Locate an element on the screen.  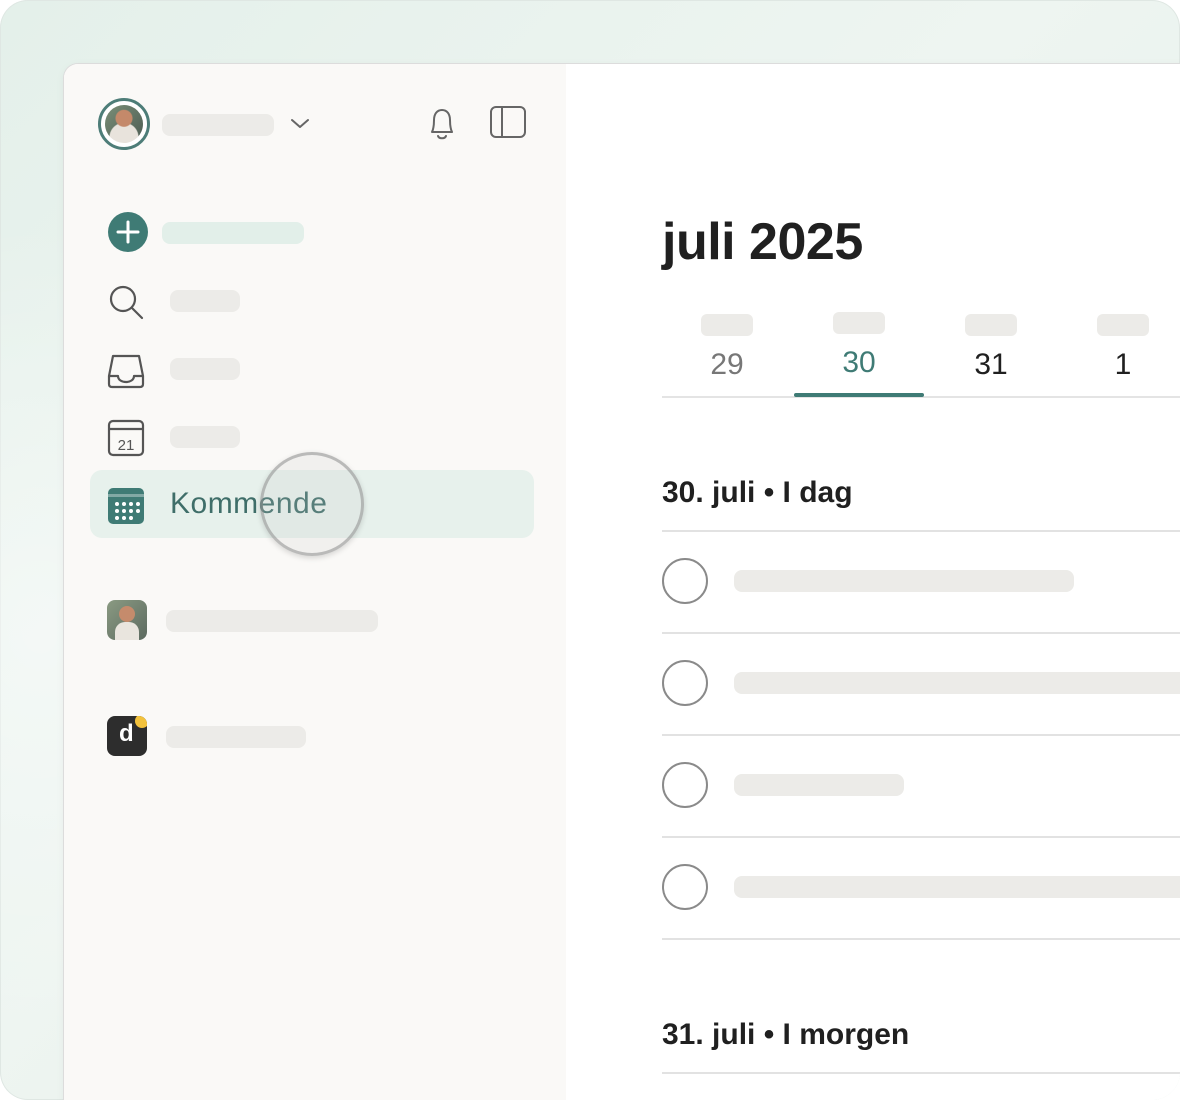
project-avatar-team: d is located at coordinates (127, 736).